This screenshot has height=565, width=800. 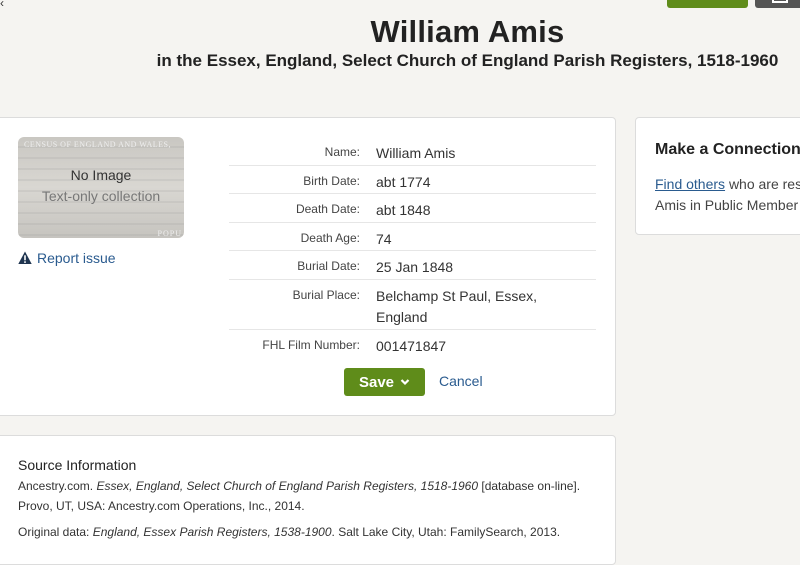 I want to click on save-button: Save, so click(x=384, y=382).